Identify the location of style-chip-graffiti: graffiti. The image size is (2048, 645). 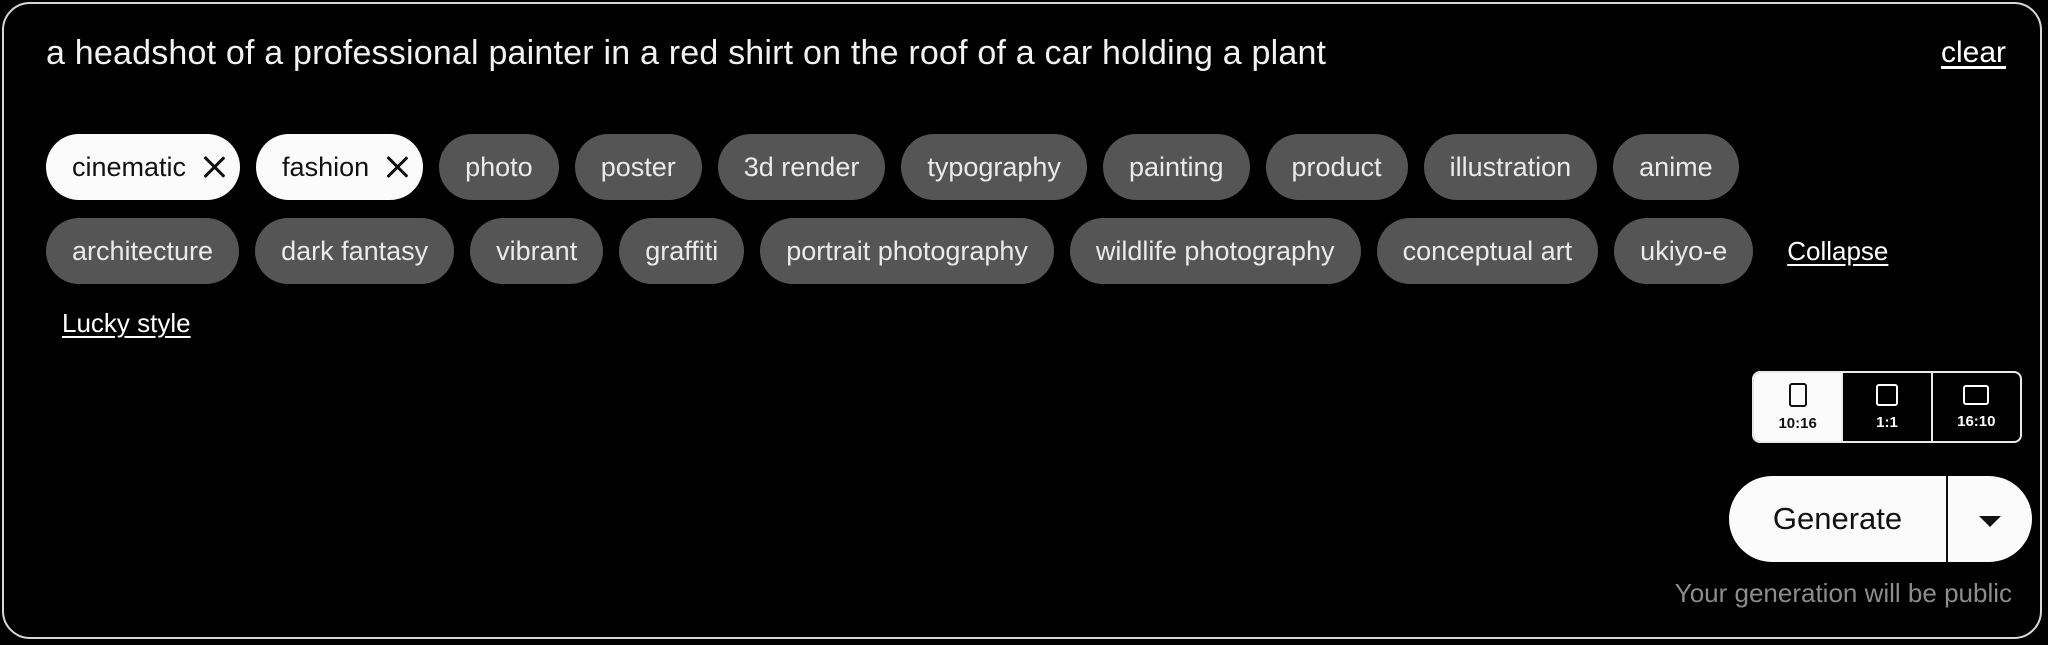
(682, 251).